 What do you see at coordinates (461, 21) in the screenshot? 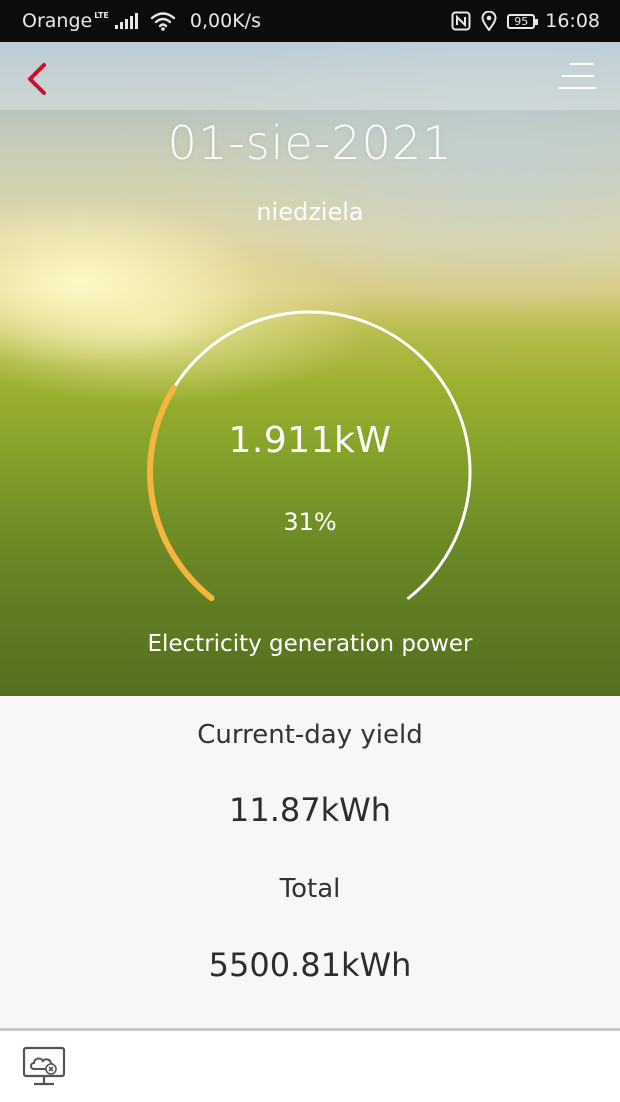
I see `nfc-icon` at bounding box center [461, 21].